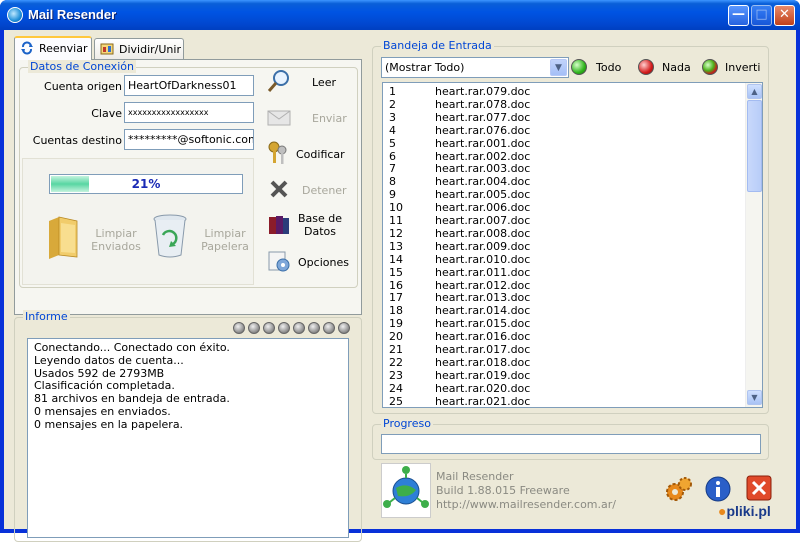 This screenshot has height=542, width=800. Describe the element at coordinates (483, 117) in the screenshot. I see `inbox-row-filename: heart.rar.077.doc` at that location.